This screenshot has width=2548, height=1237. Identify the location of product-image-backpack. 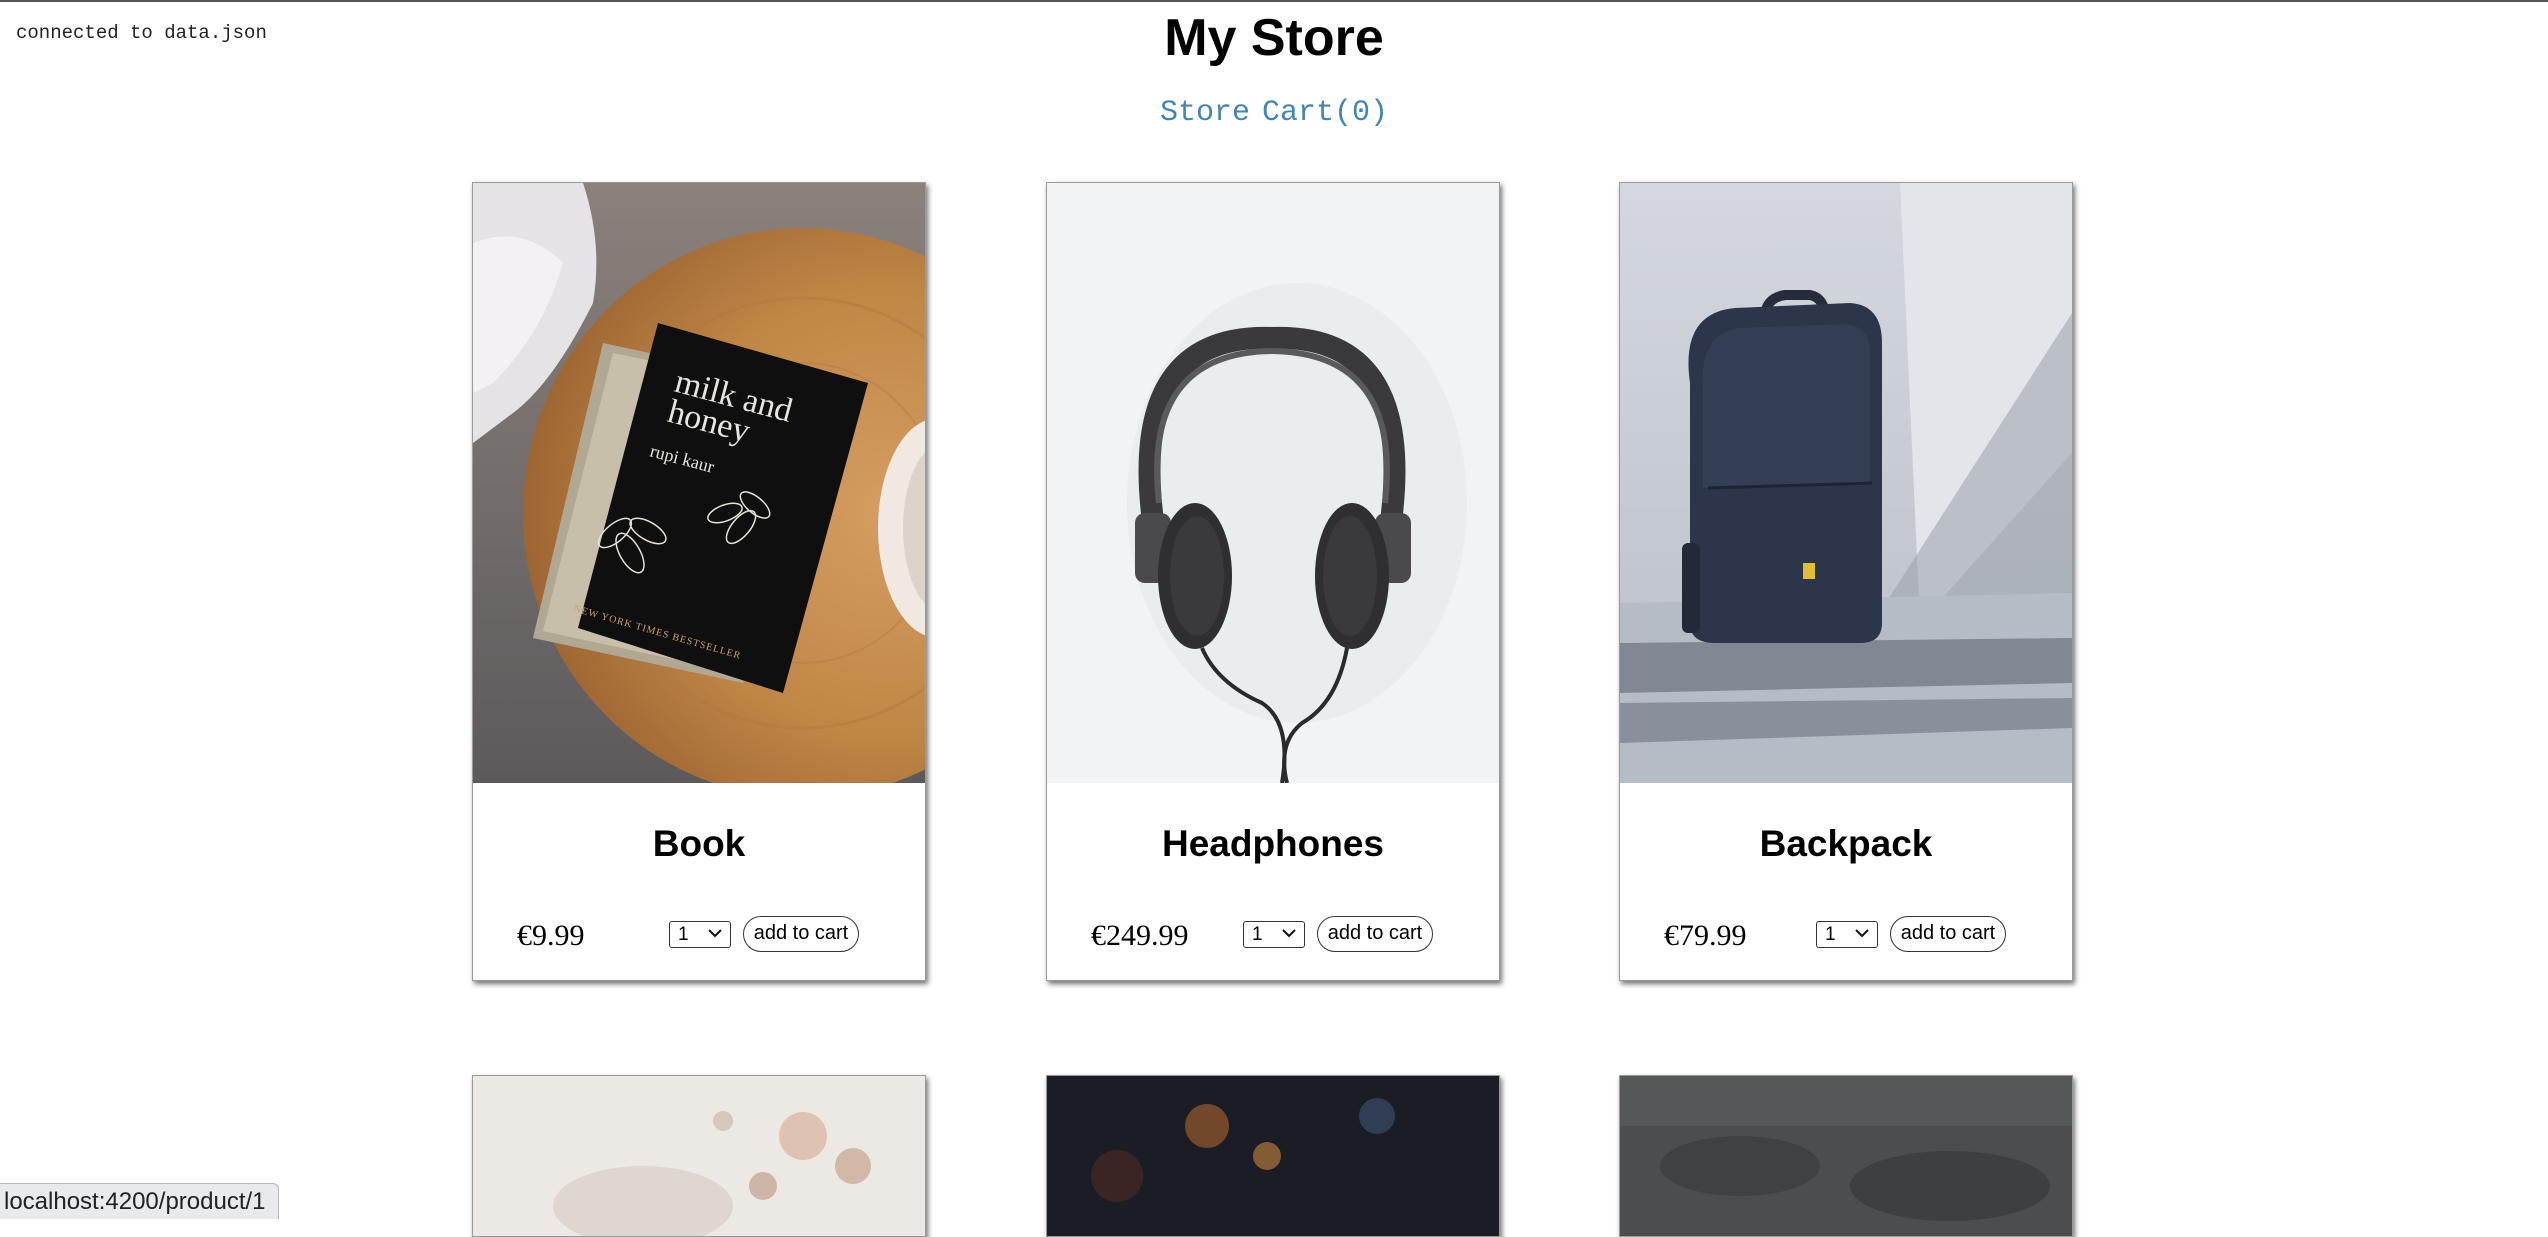
(1846, 483).